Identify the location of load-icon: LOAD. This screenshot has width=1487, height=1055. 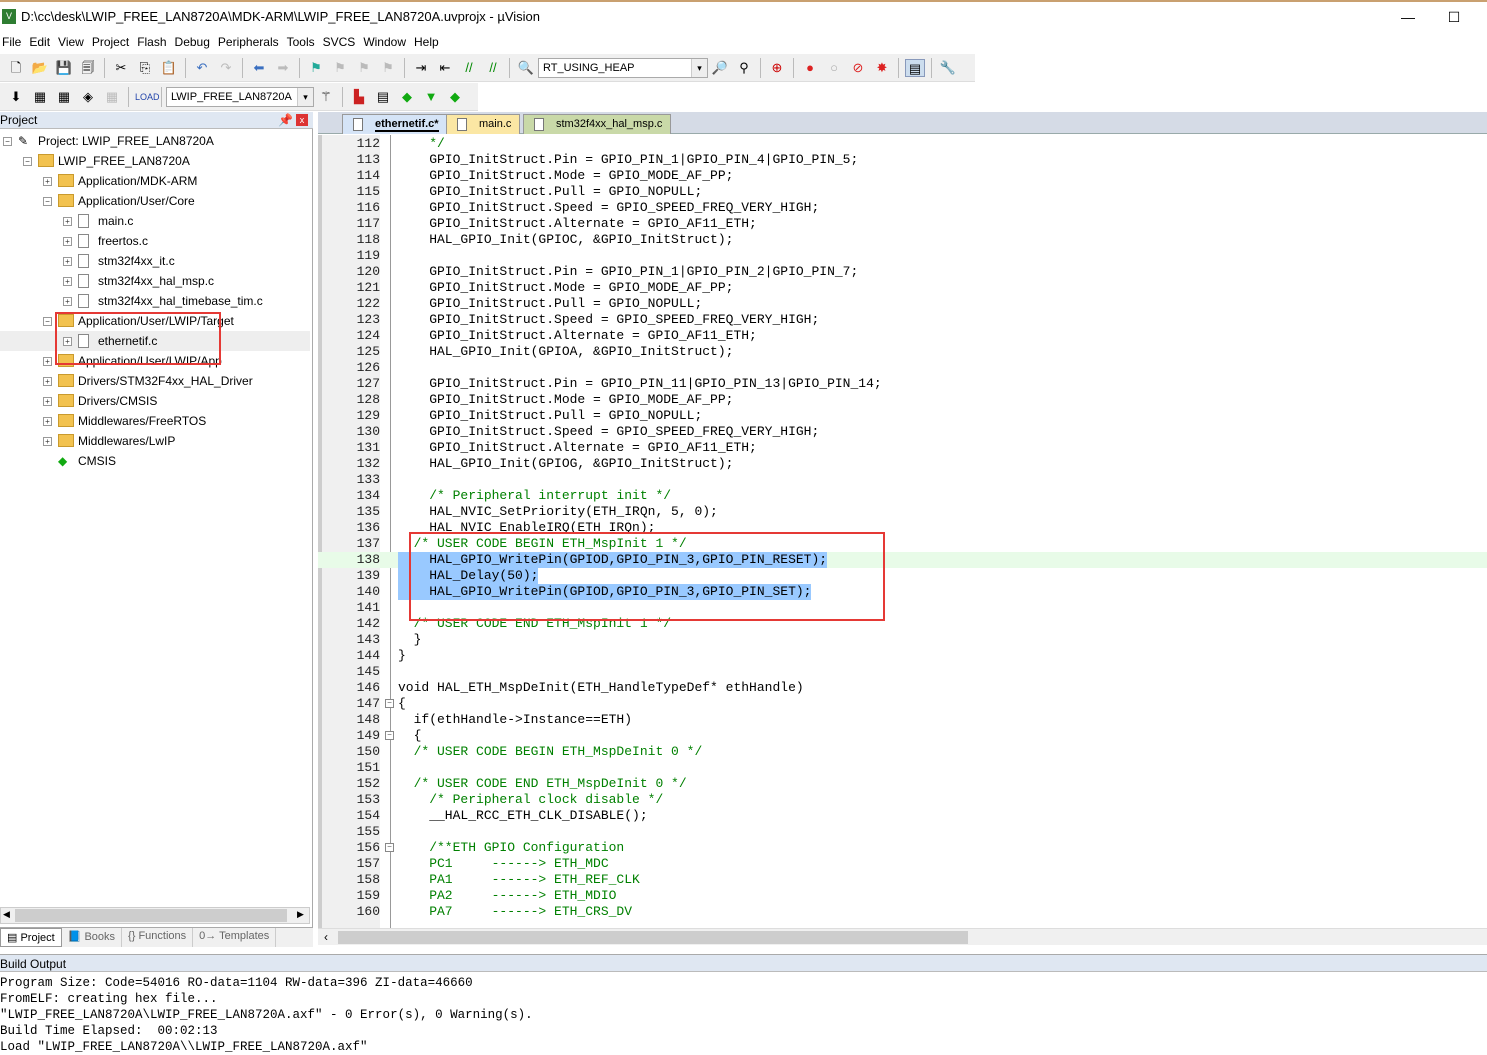
(147, 97).